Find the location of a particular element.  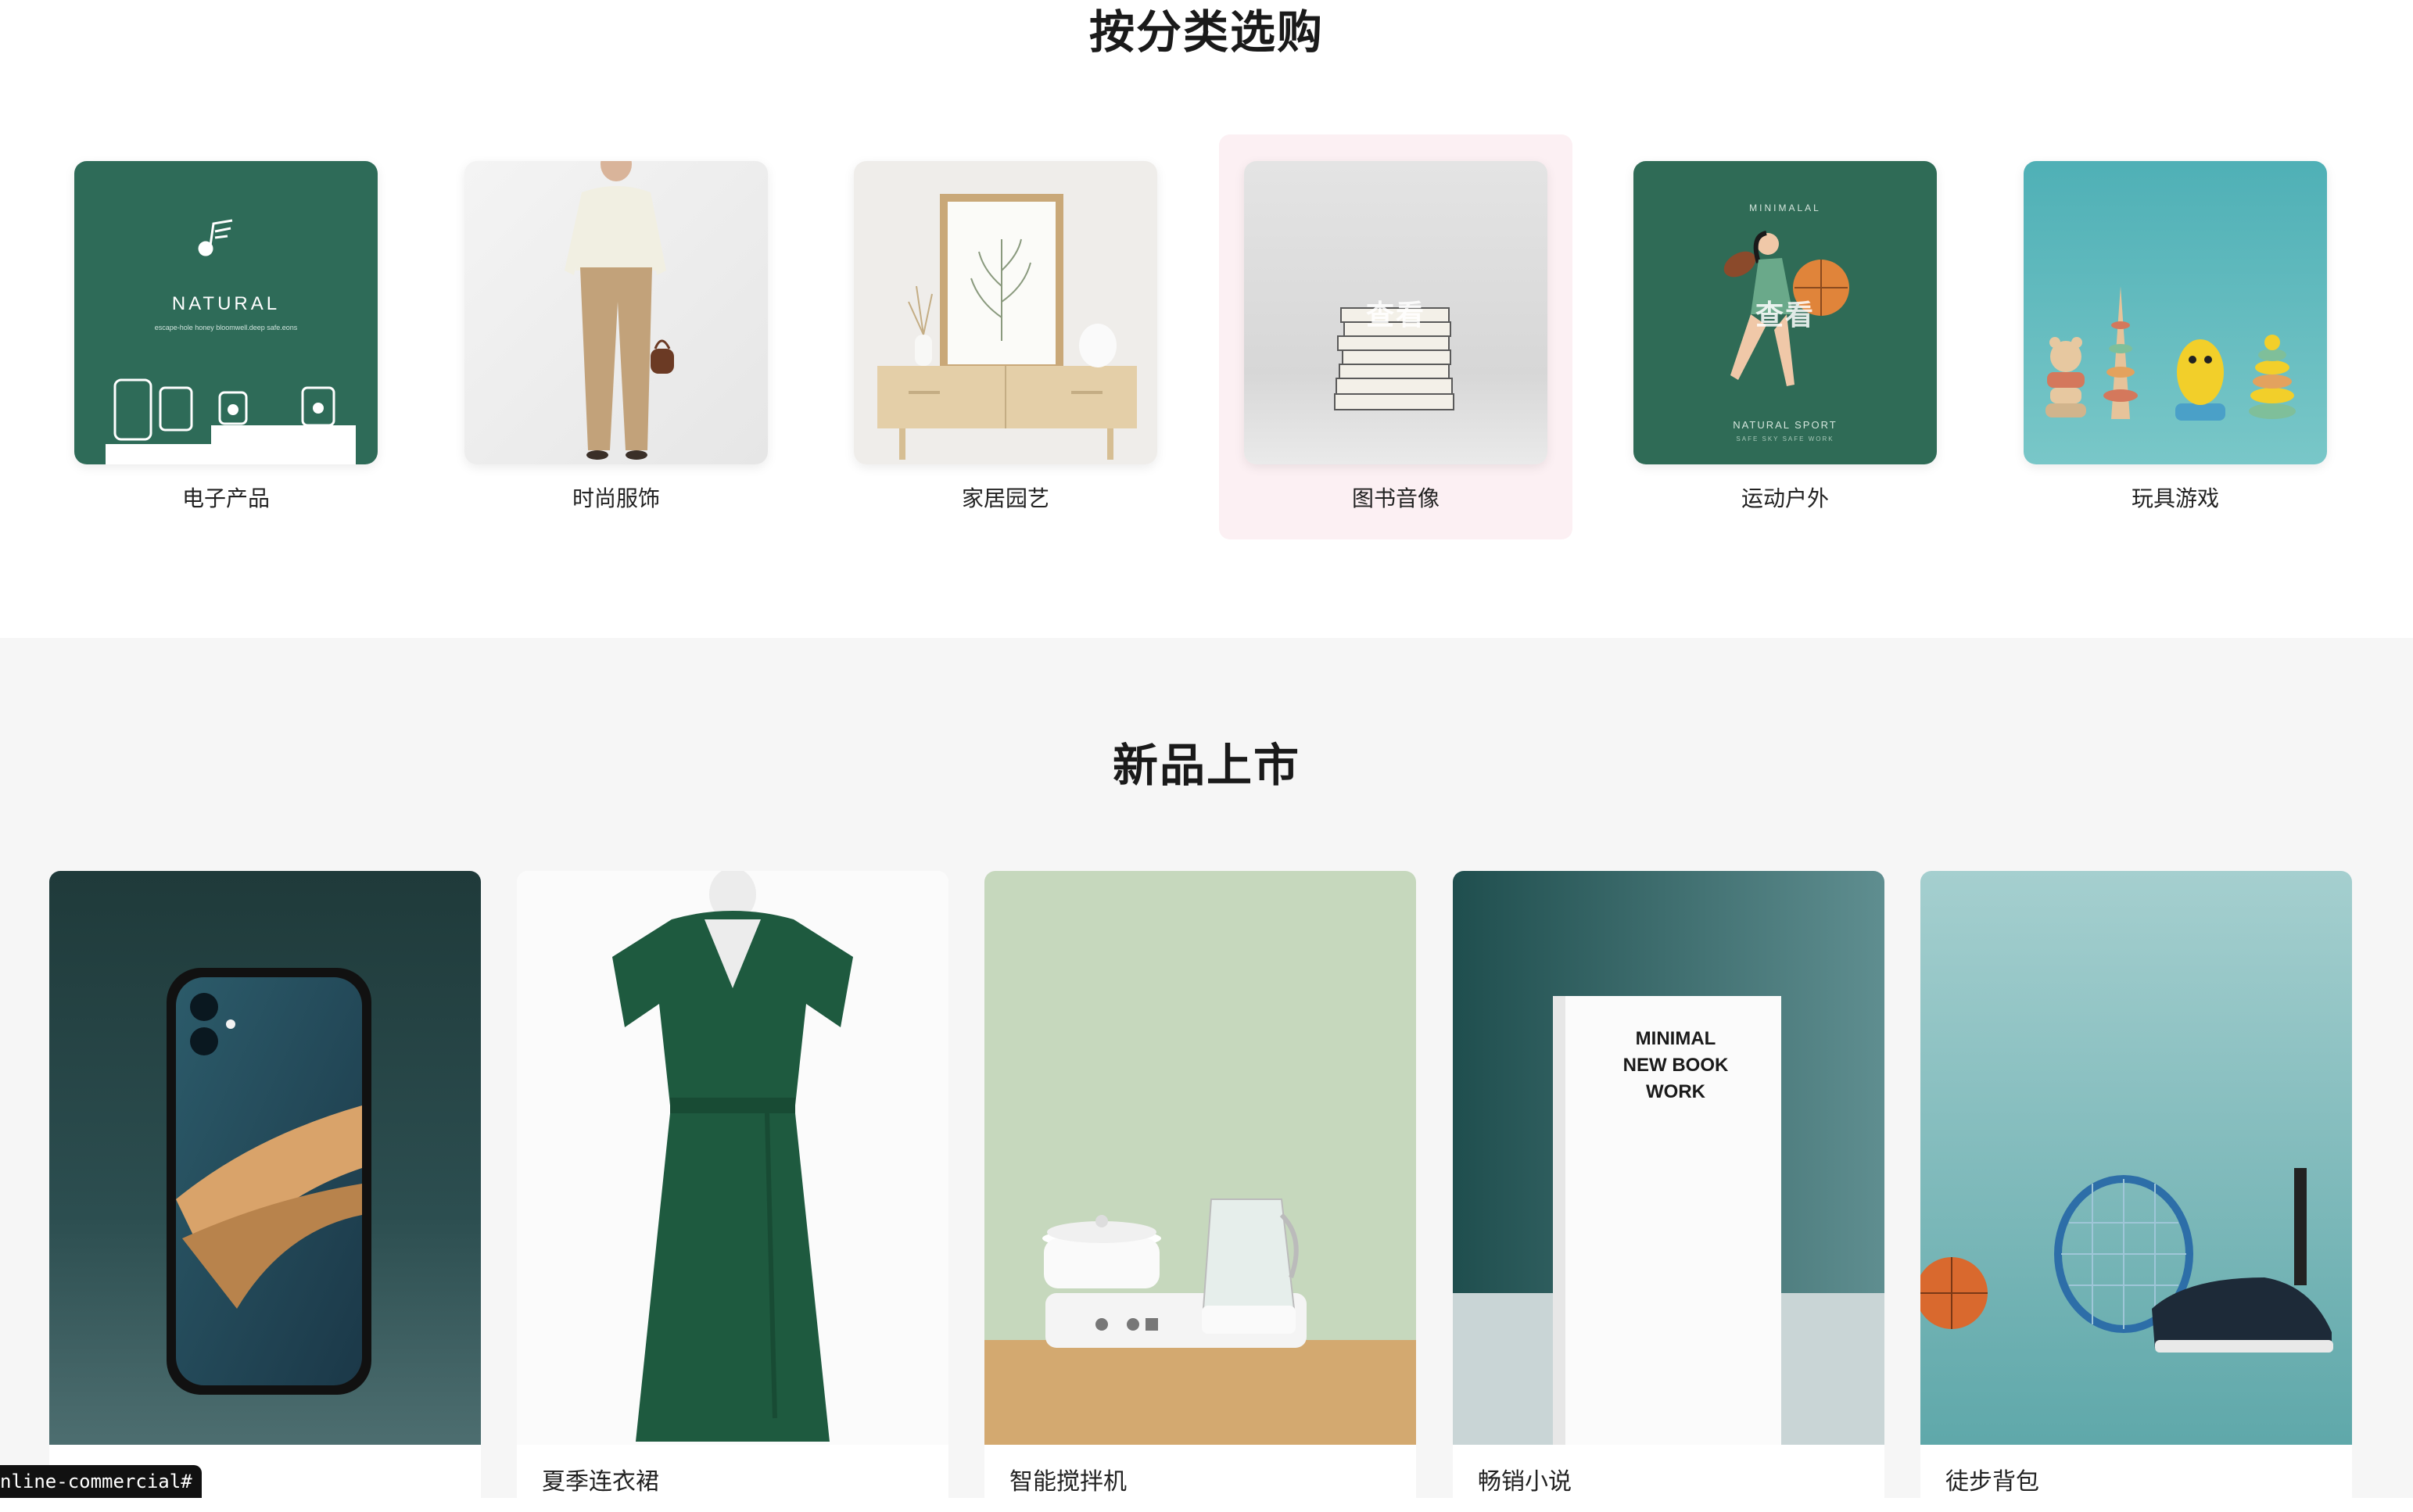

category-card-toys-games: 玩具游戏 is located at coordinates (2175, 336).